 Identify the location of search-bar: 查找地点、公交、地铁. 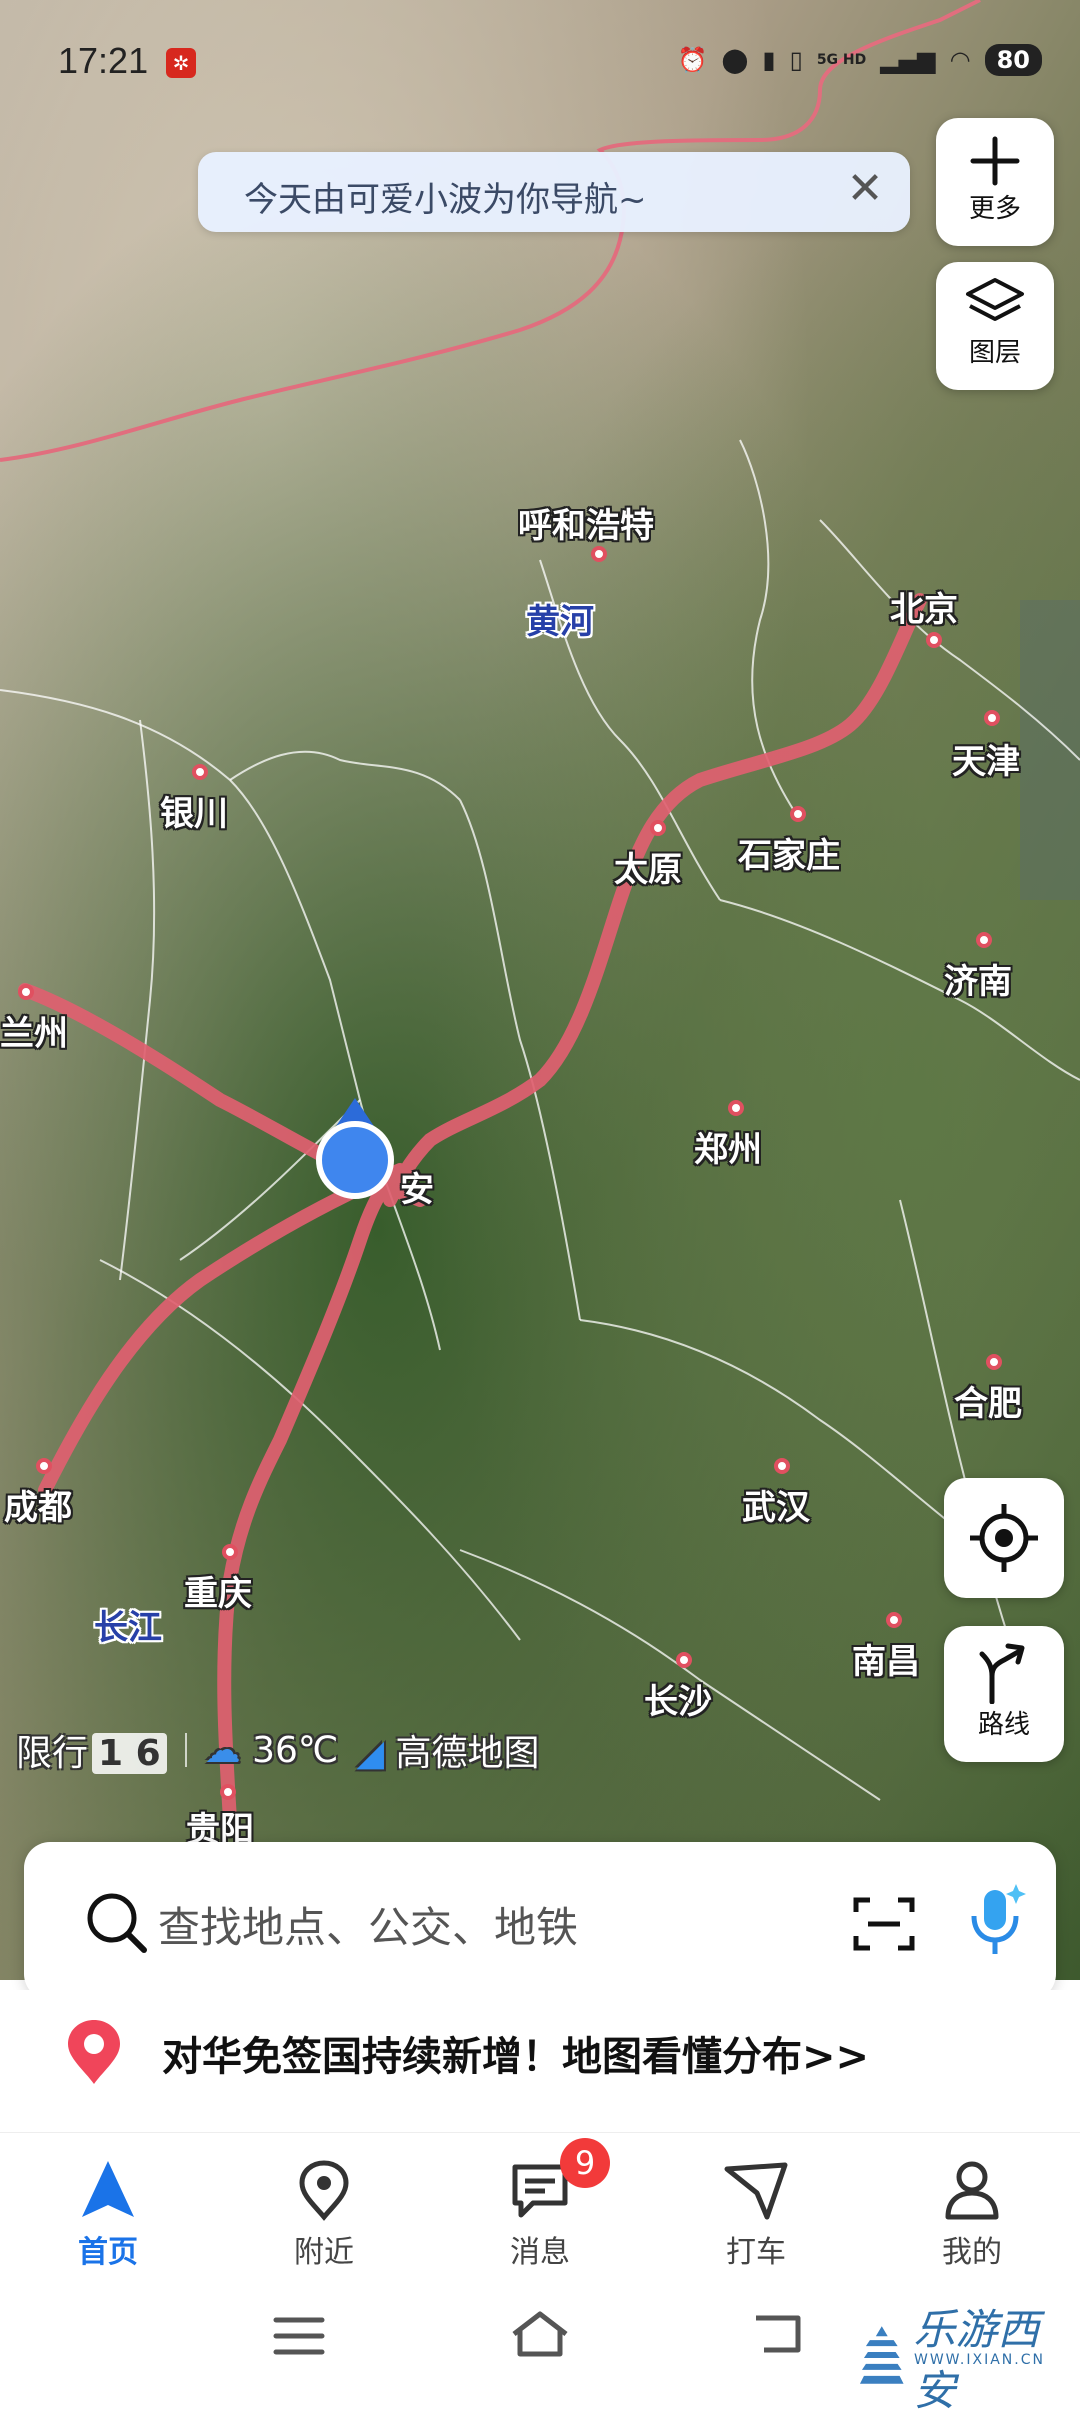
(540, 1921).